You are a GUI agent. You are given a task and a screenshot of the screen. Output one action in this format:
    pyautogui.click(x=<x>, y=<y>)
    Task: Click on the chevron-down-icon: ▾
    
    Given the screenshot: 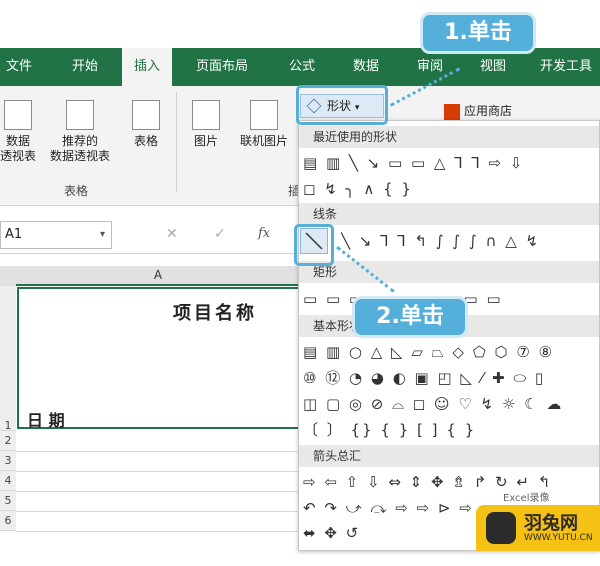 What is the action you would take?
    pyautogui.click(x=102, y=234)
    